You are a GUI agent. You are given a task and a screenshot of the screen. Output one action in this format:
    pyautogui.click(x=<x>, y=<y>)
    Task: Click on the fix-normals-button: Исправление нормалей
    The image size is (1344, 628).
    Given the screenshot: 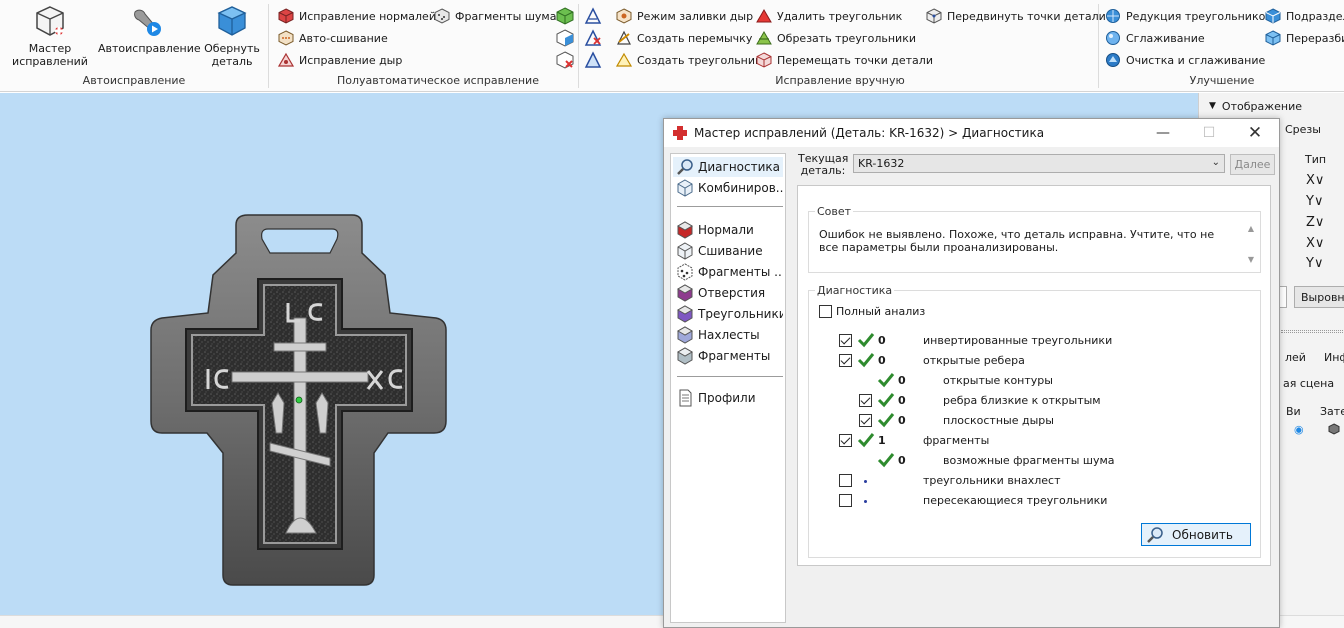 What is the action you would take?
    pyautogui.click(x=357, y=16)
    